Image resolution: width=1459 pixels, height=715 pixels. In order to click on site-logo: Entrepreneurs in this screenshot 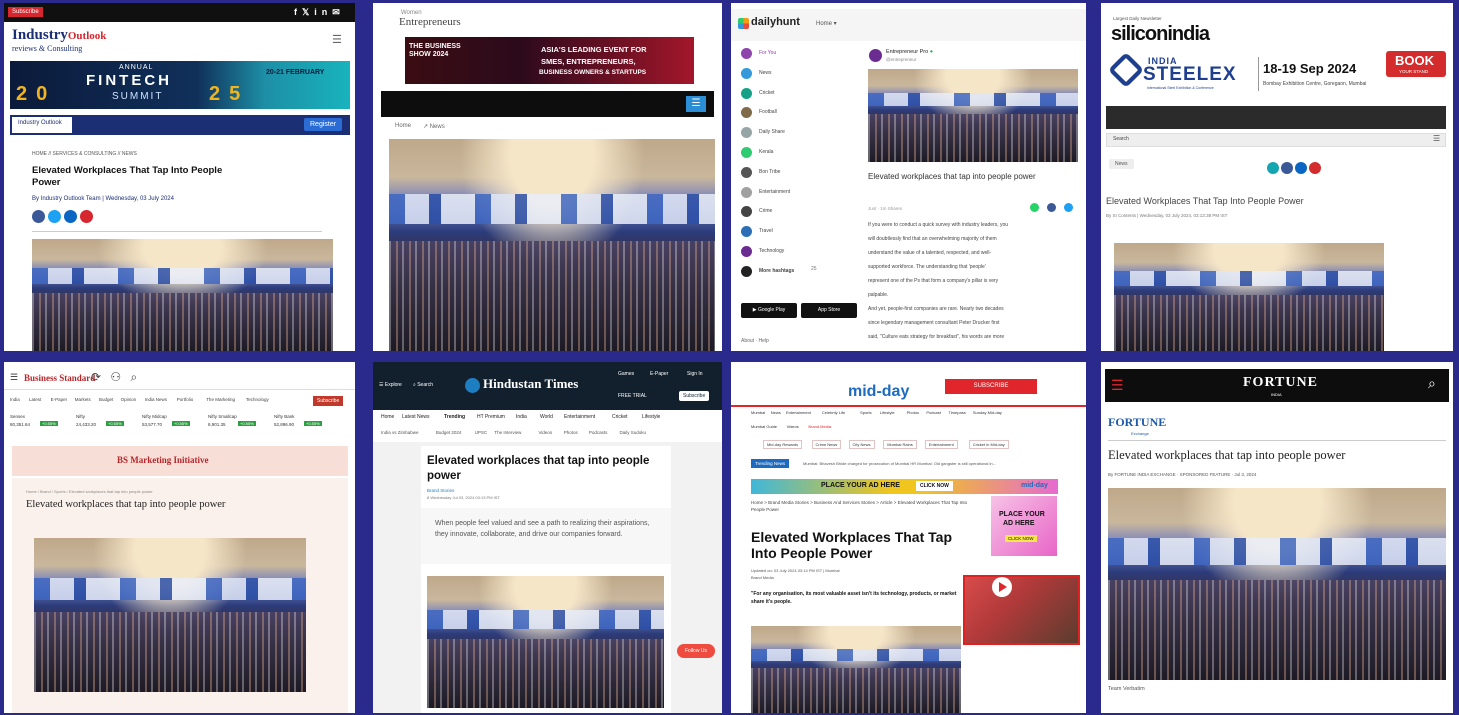, I will do `click(430, 22)`.